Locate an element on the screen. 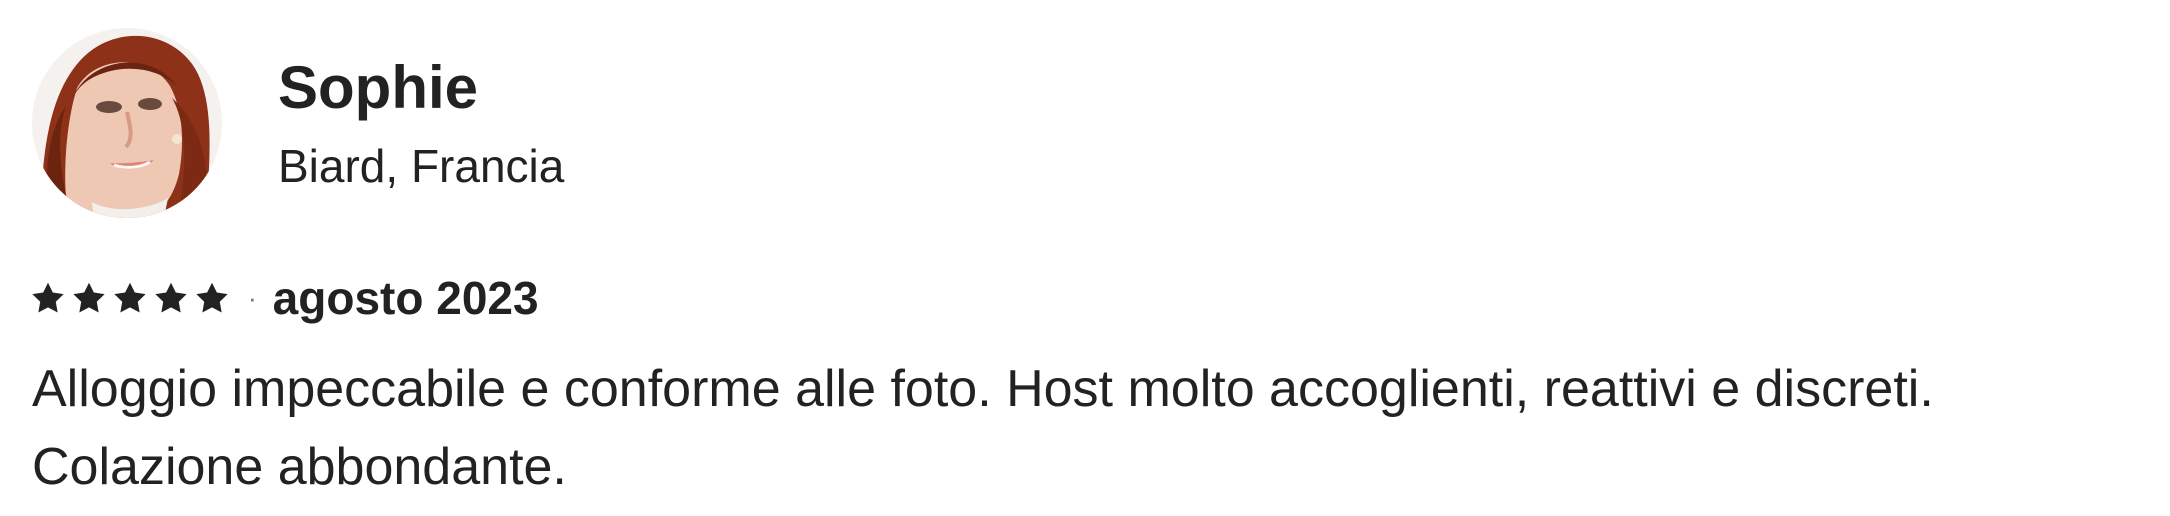 This screenshot has height=516, width=2170. reviewer-location: Biard, Francia is located at coordinates (421, 166).